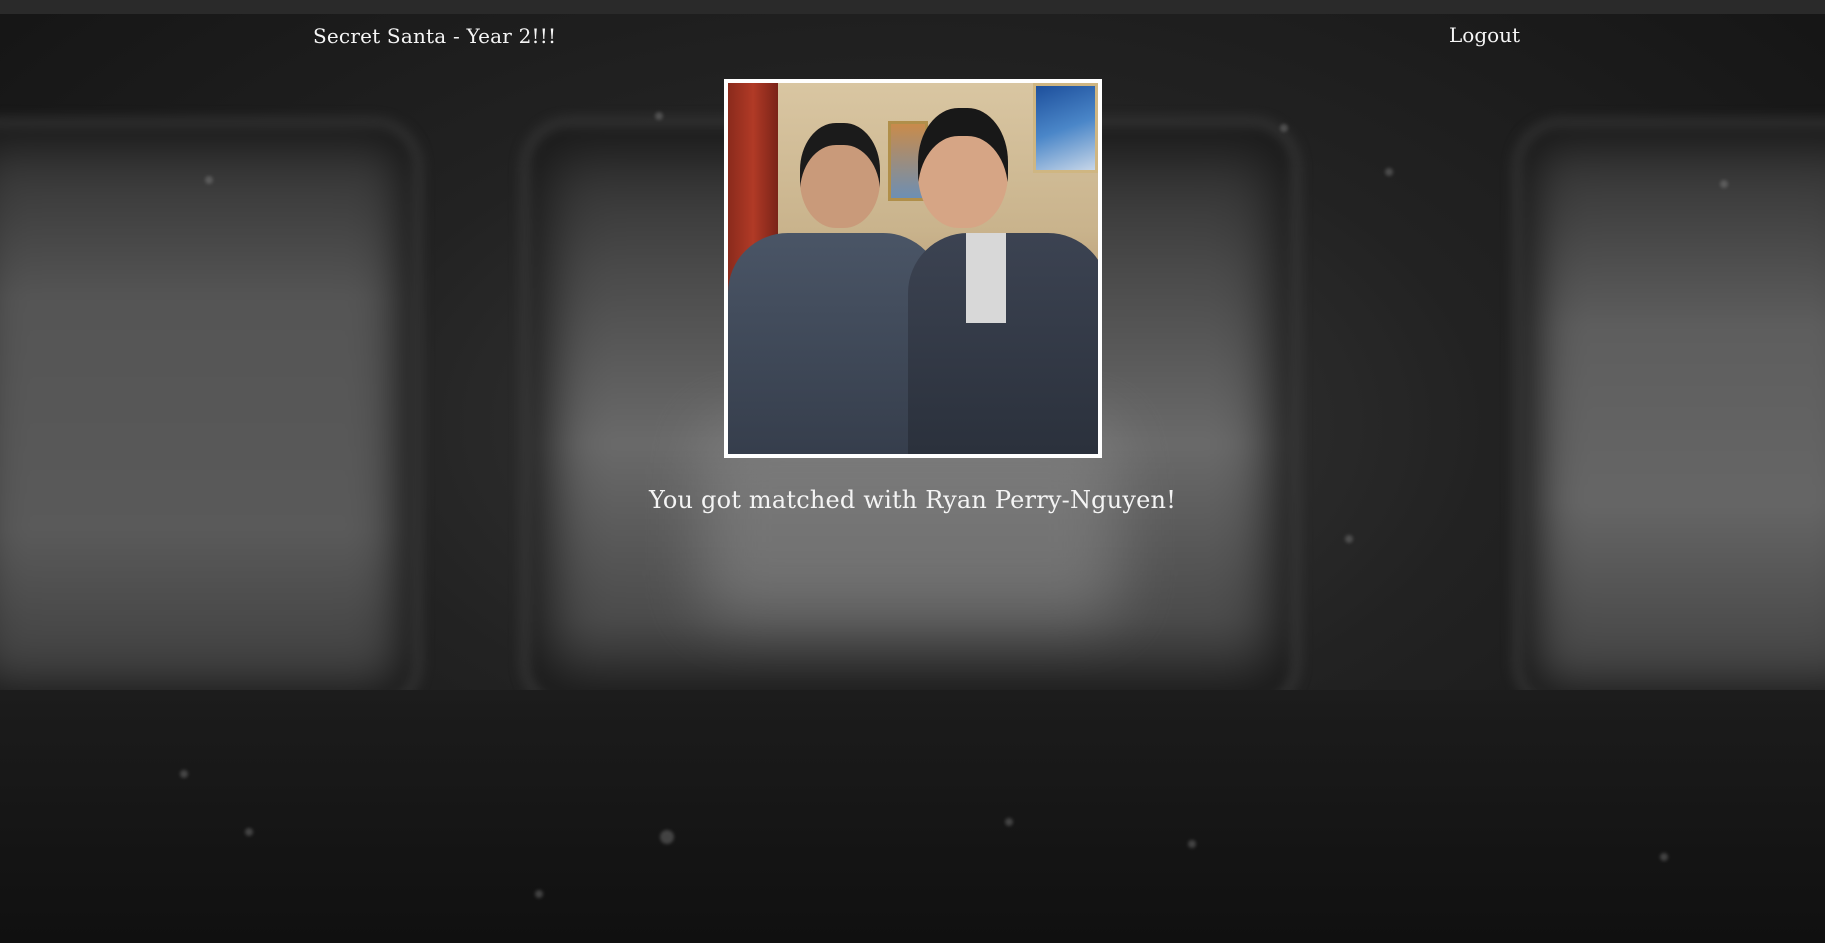 This screenshot has width=1825, height=943. Describe the element at coordinates (207, 415) in the screenshot. I see `background-window-left` at that location.